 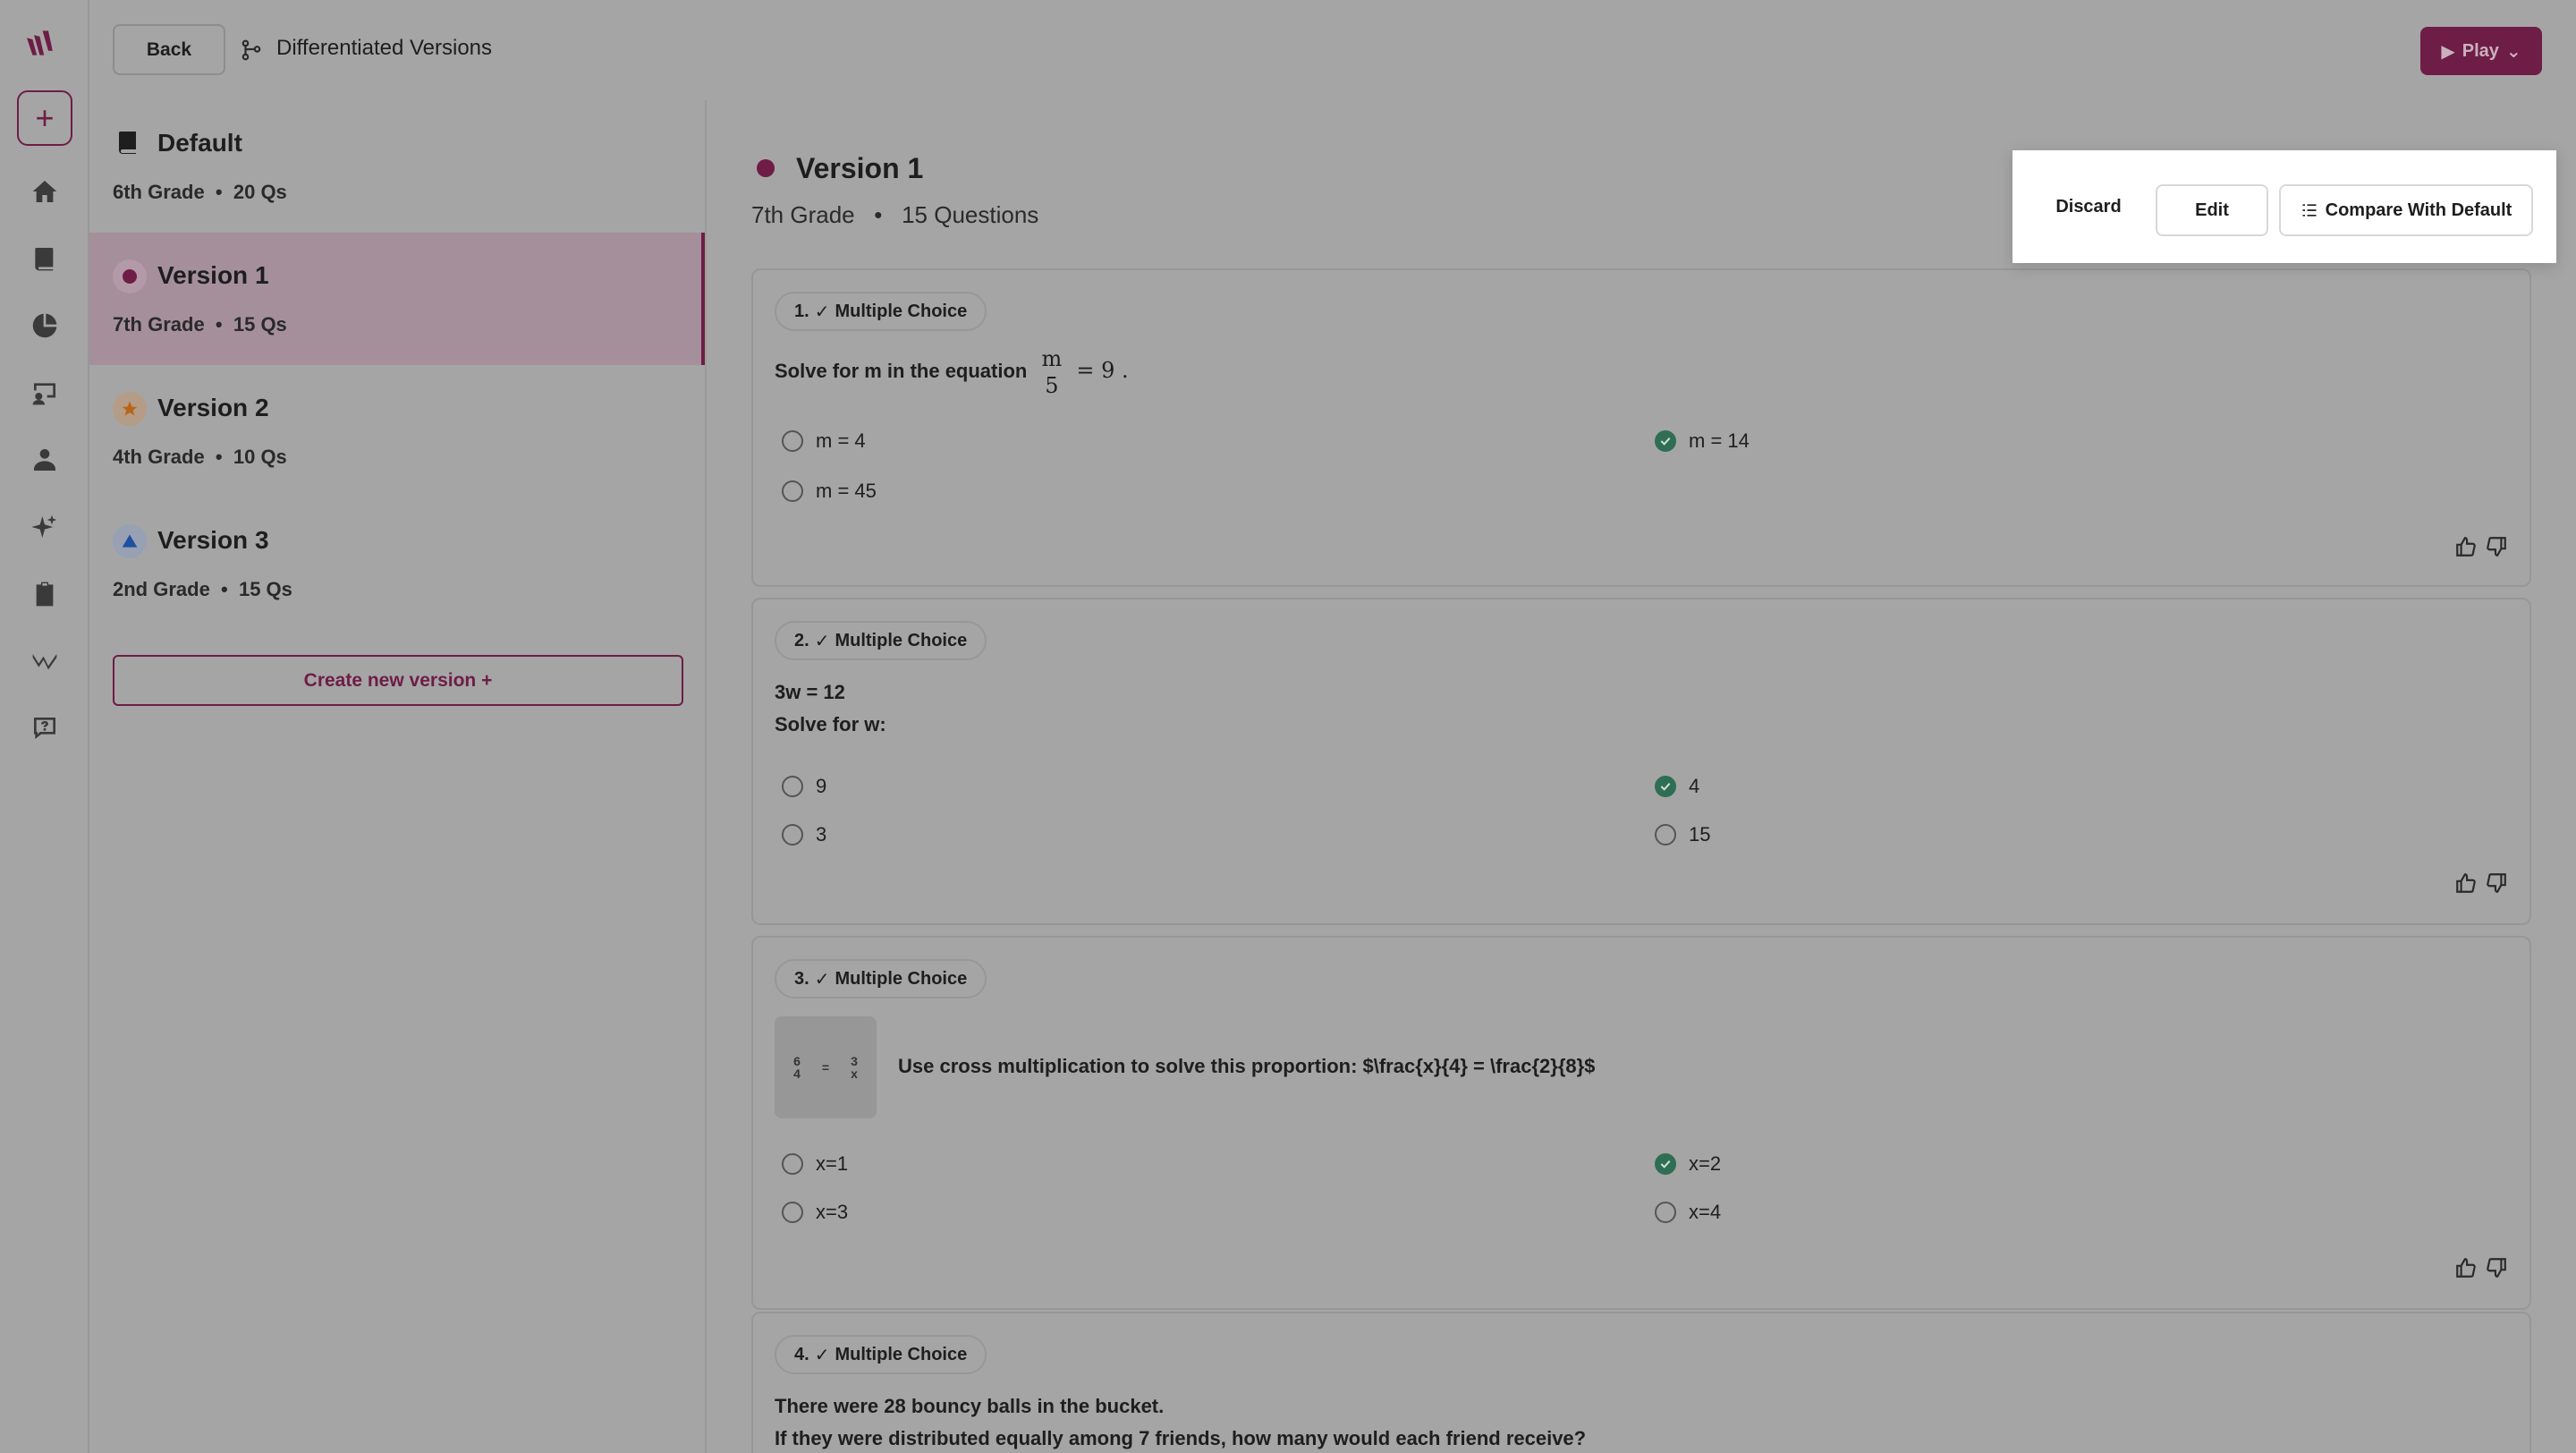 What do you see at coordinates (397, 299) in the screenshot?
I see `version-item-version-1: Version 1 7th Grade • 15 Qs` at bounding box center [397, 299].